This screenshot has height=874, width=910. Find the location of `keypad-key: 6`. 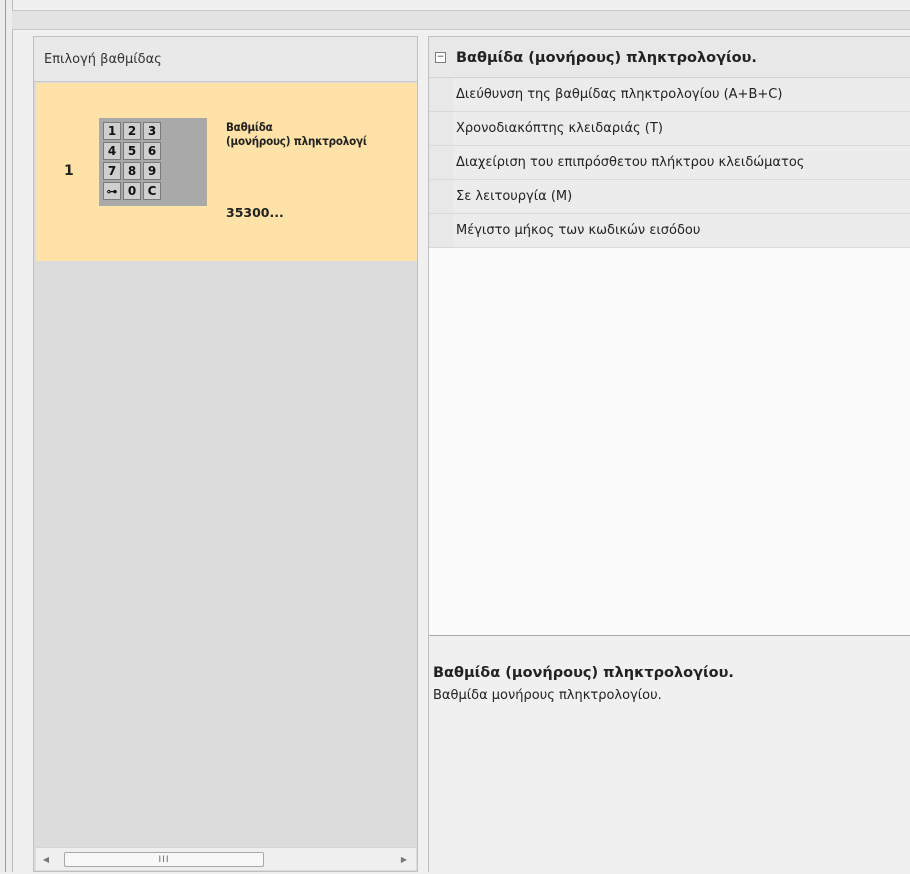

keypad-key: 6 is located at coordinates (152, 151).